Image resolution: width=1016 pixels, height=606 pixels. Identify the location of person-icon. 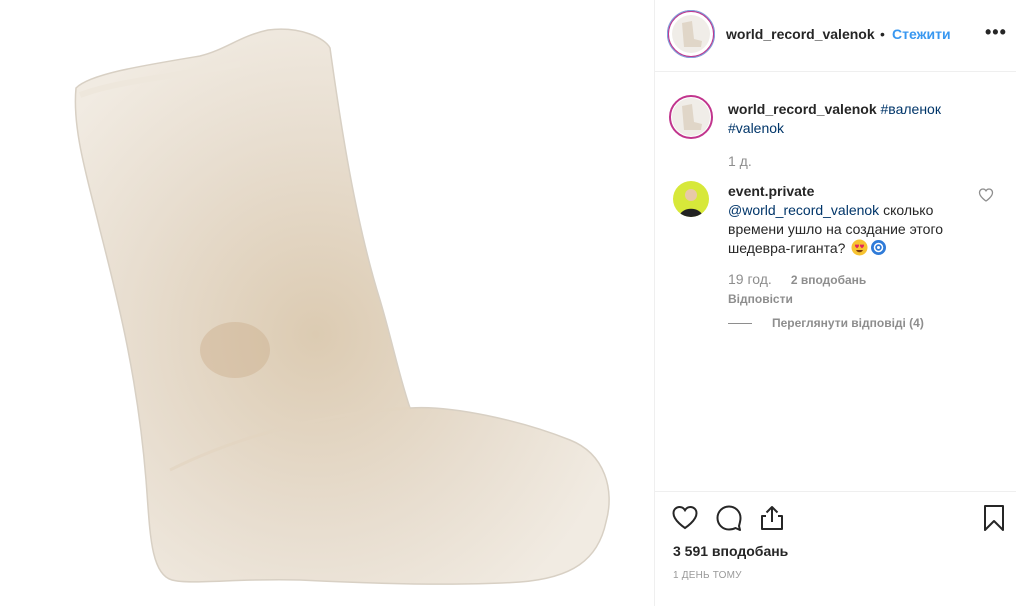
(691, 203).